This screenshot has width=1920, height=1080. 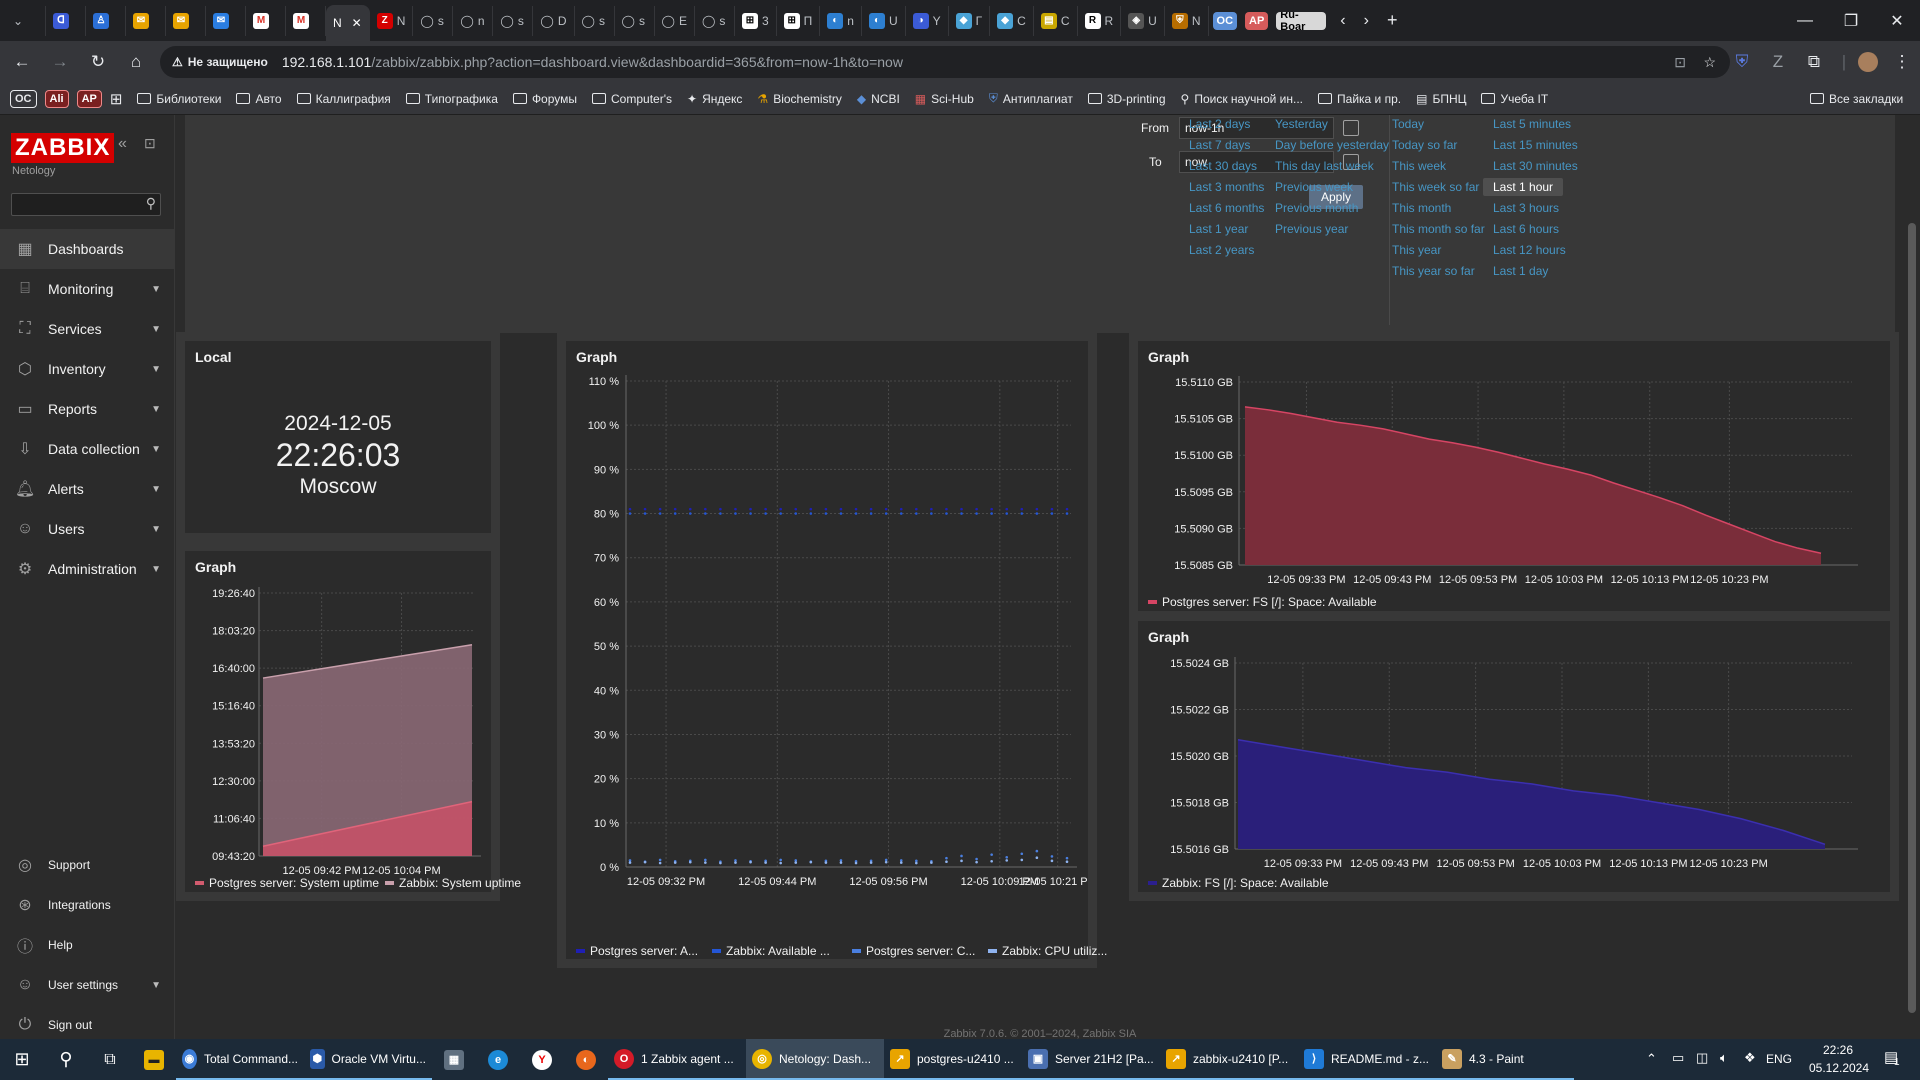 What do you see at coordinates (110, 1059) in the screenshot?
I see `task-view-icon: ⧉` at bounding box center [110, 1059].